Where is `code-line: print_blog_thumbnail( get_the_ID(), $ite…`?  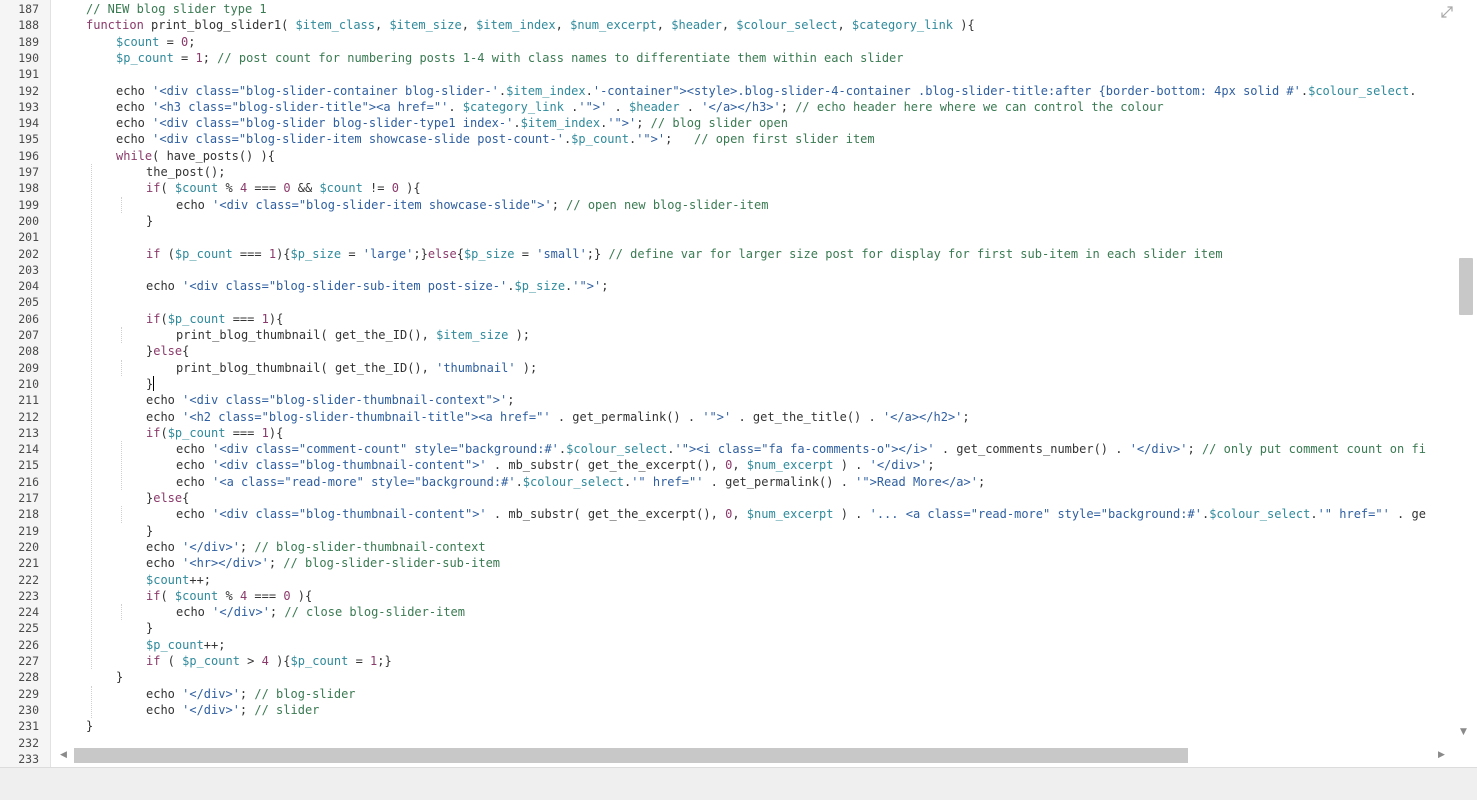 code-line: print_blog_thumbnail( get_the_ID(), $ite… is located at coordinates (353, 335).